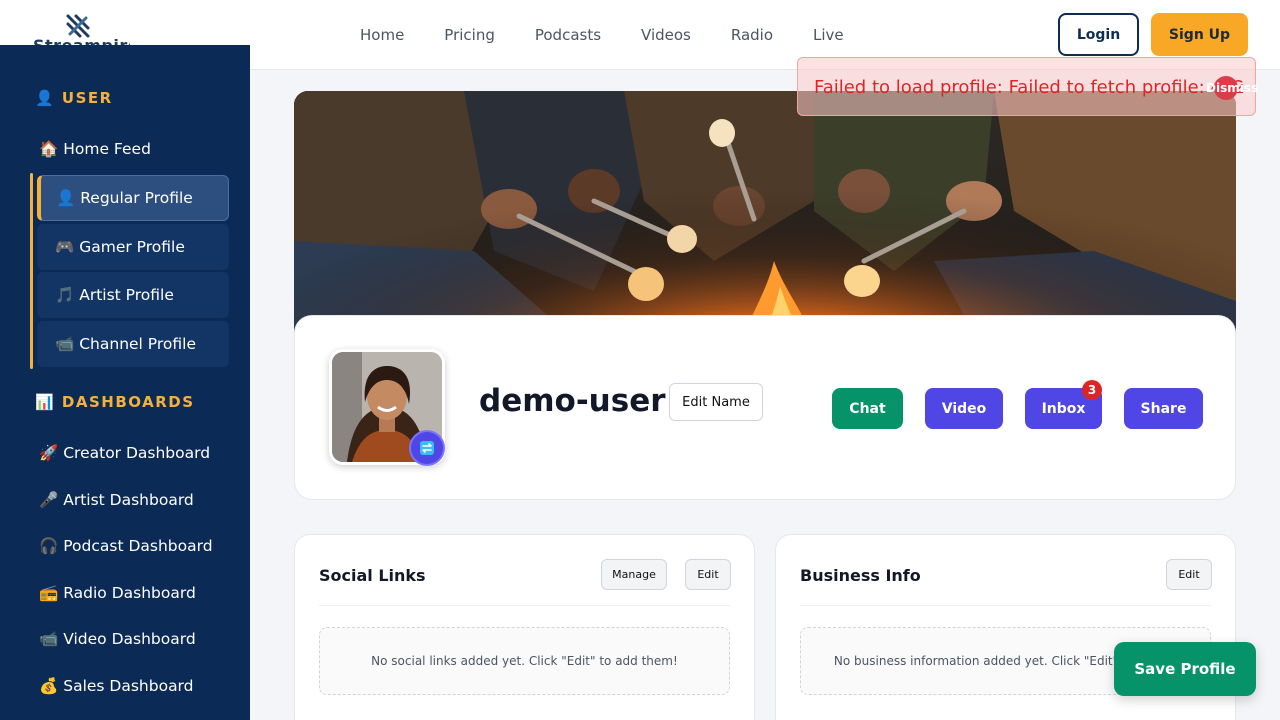  I want to click on sidebar-item-regular-profile: 👤 Regular Profile, so click(133, 198).